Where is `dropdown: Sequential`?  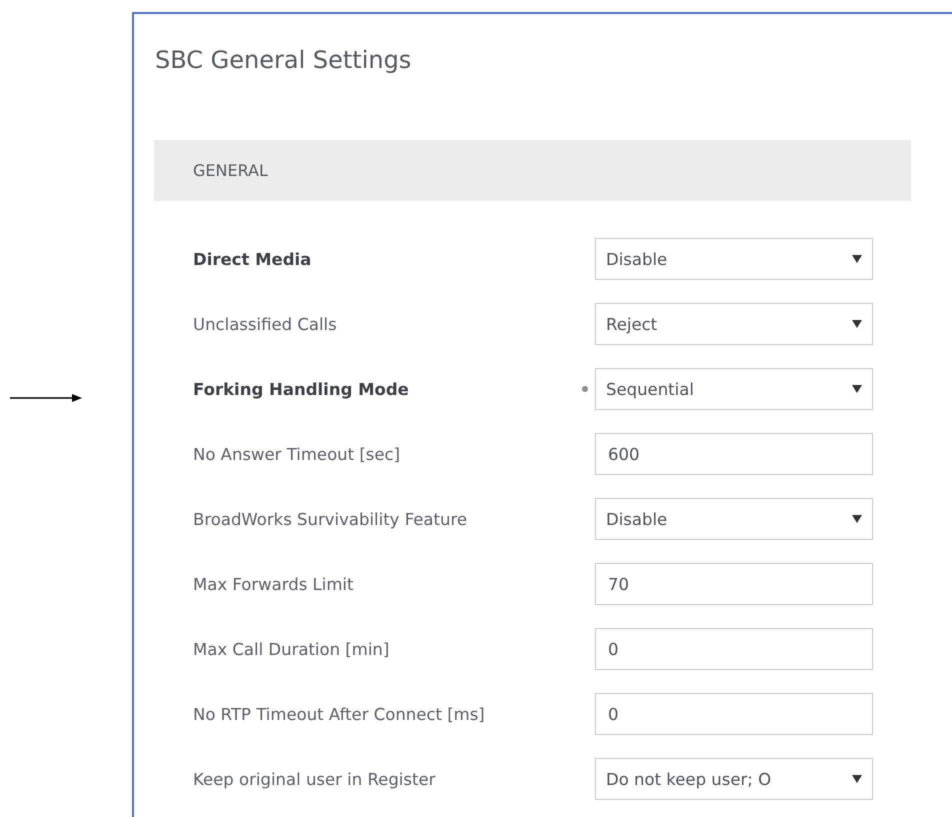
dropdown: Sequential is located at coordinates (734, 389).